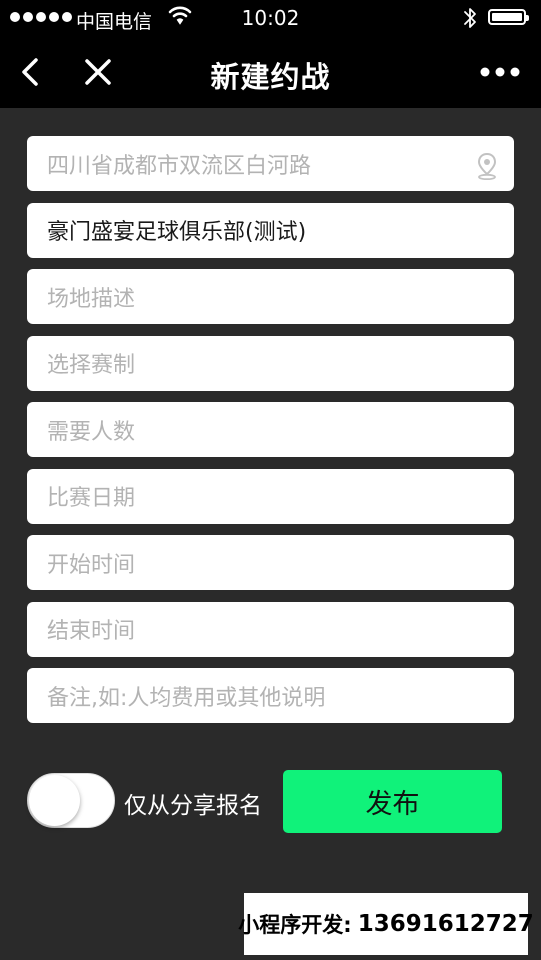 The width and height of the screenshot is (541, 960). What do you see at coordinates (270, 363) in the screenshot?
I see `match-format-field: 选择赛制` at bounding box center [270, 363].